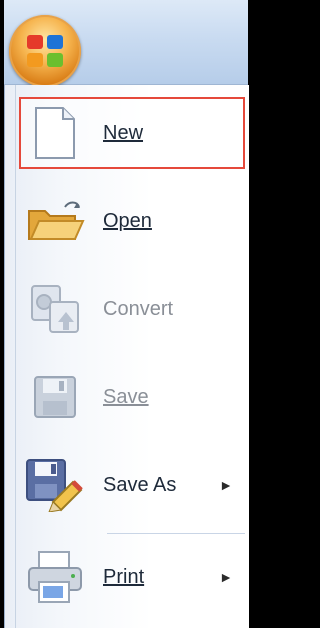 The width and height of the screenshot is (320, 628). I want to click on menu-item-label: Save, so click(126, 397).